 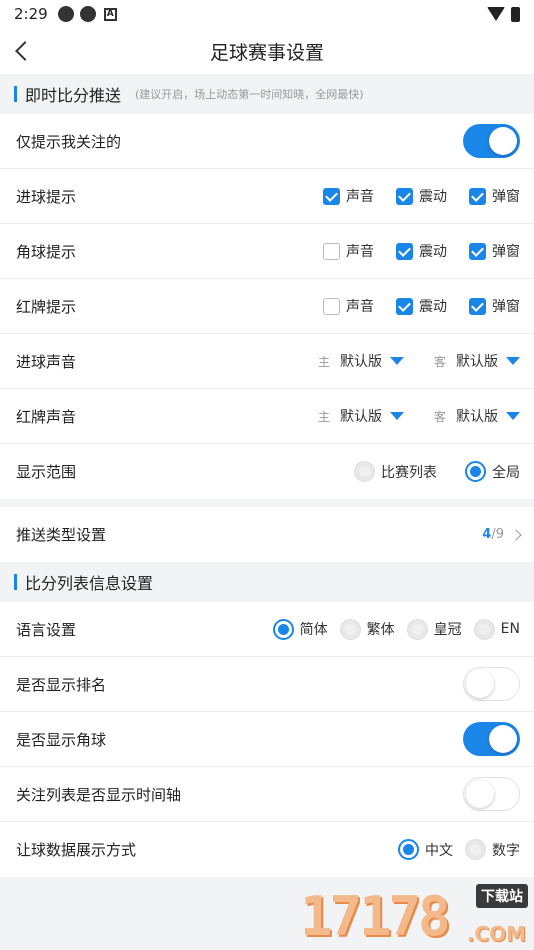 I want to click on radio-label: 全局, so click(x=506, y=472).